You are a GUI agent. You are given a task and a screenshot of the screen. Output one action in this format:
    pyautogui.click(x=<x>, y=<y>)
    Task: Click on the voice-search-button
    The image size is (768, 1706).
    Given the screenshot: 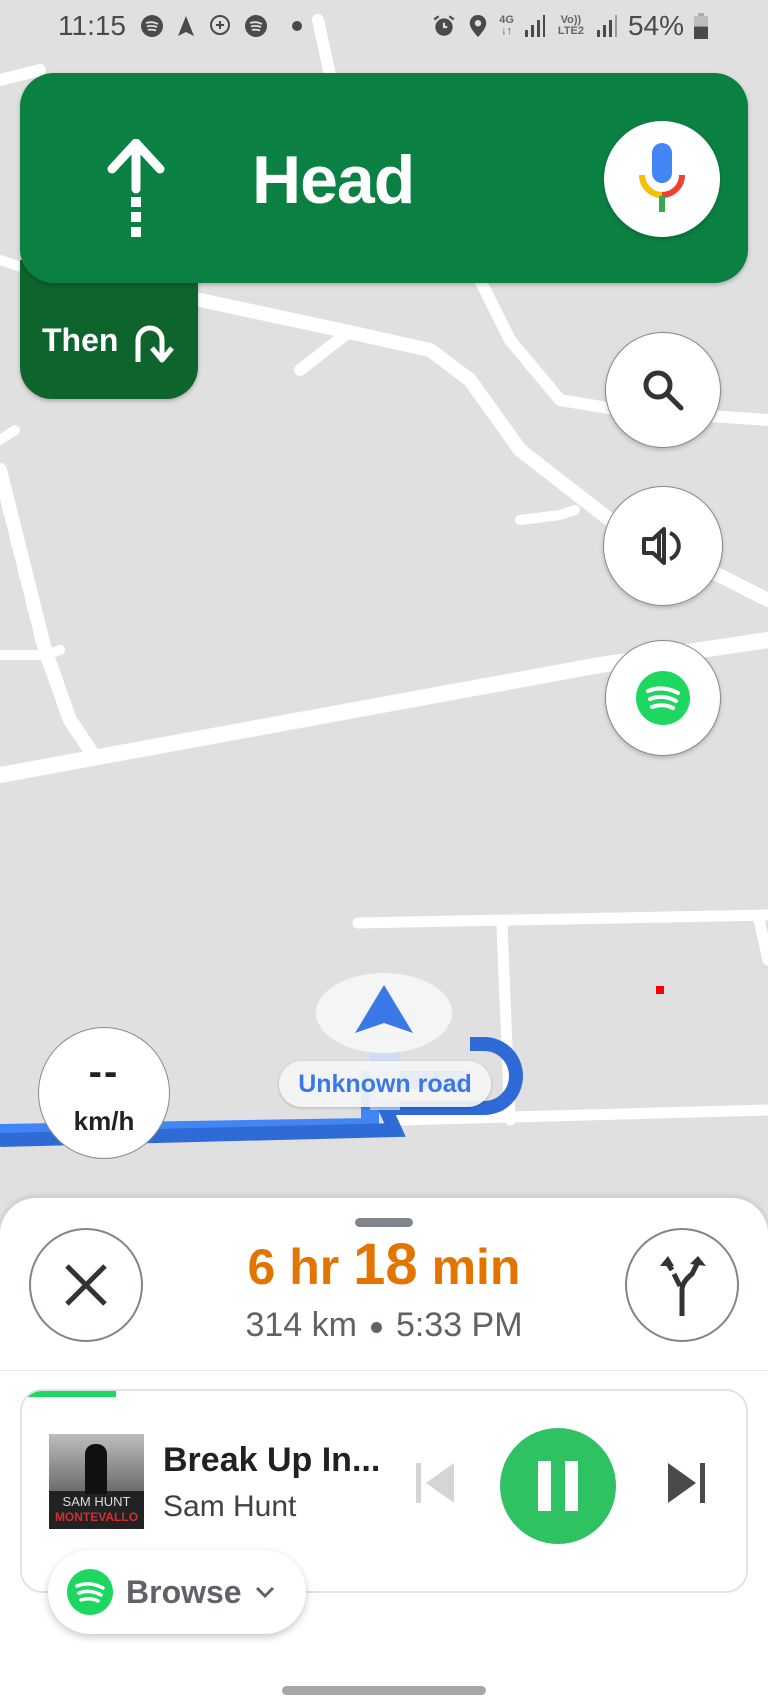 What is the action you would take?
    pyautogui.click(x=662, y=179)
    